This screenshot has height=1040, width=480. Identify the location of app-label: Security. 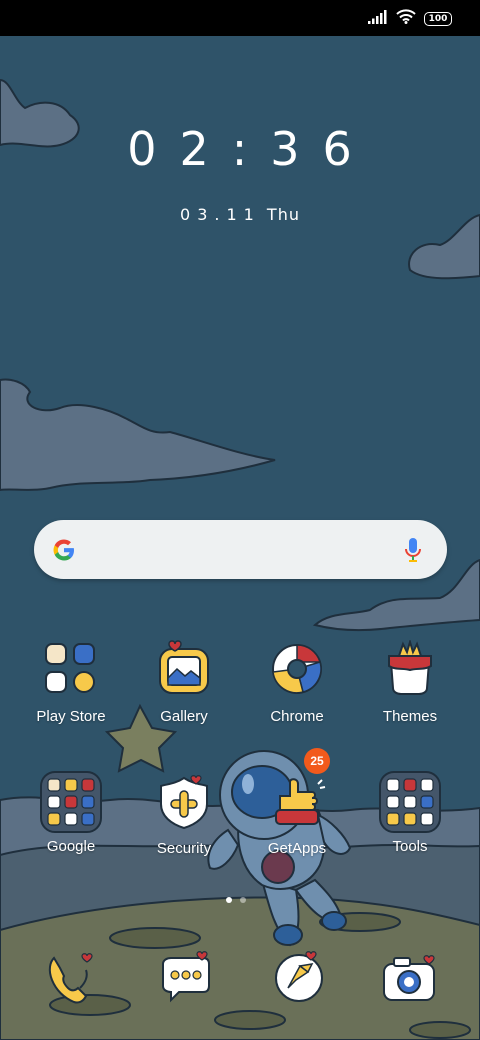
(184, 848).